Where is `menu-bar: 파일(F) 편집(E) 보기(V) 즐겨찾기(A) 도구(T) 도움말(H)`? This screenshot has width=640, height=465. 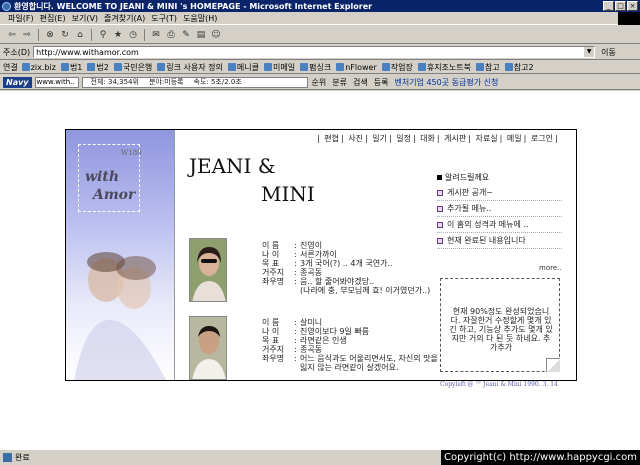 menu-bar: 파일(F) 편집(E) 보기(V) 즐겨찾기(A) 도구(T) 도움말(H) is located at coordinates (320, 18).